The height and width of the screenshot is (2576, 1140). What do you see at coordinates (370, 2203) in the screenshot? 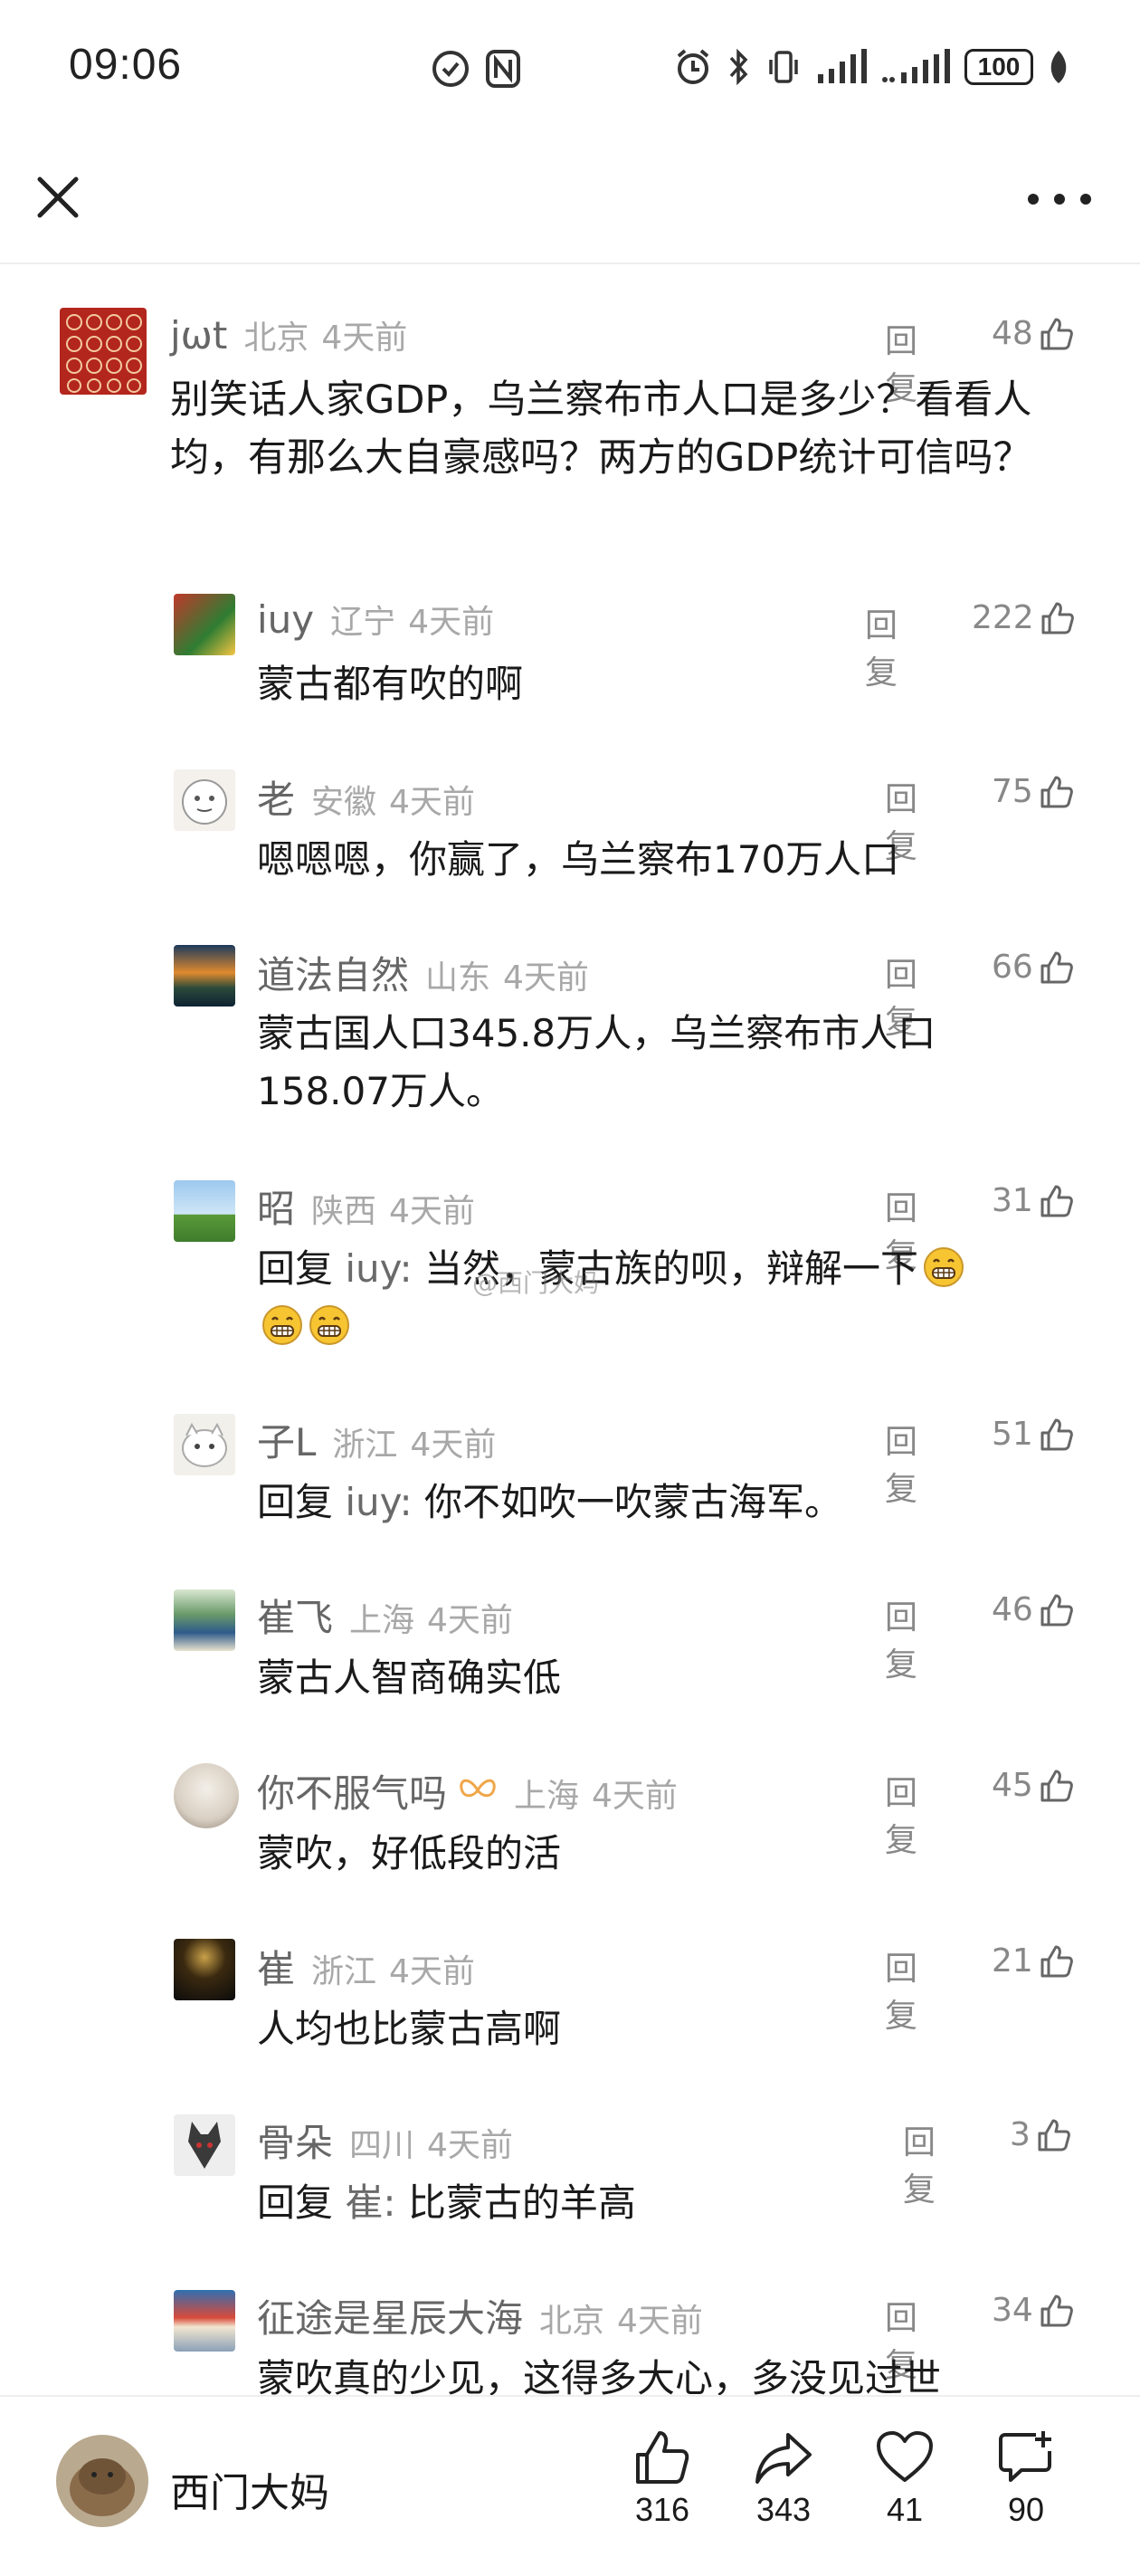
I see `mention: 崔:` at bounding box center [370, 2203].